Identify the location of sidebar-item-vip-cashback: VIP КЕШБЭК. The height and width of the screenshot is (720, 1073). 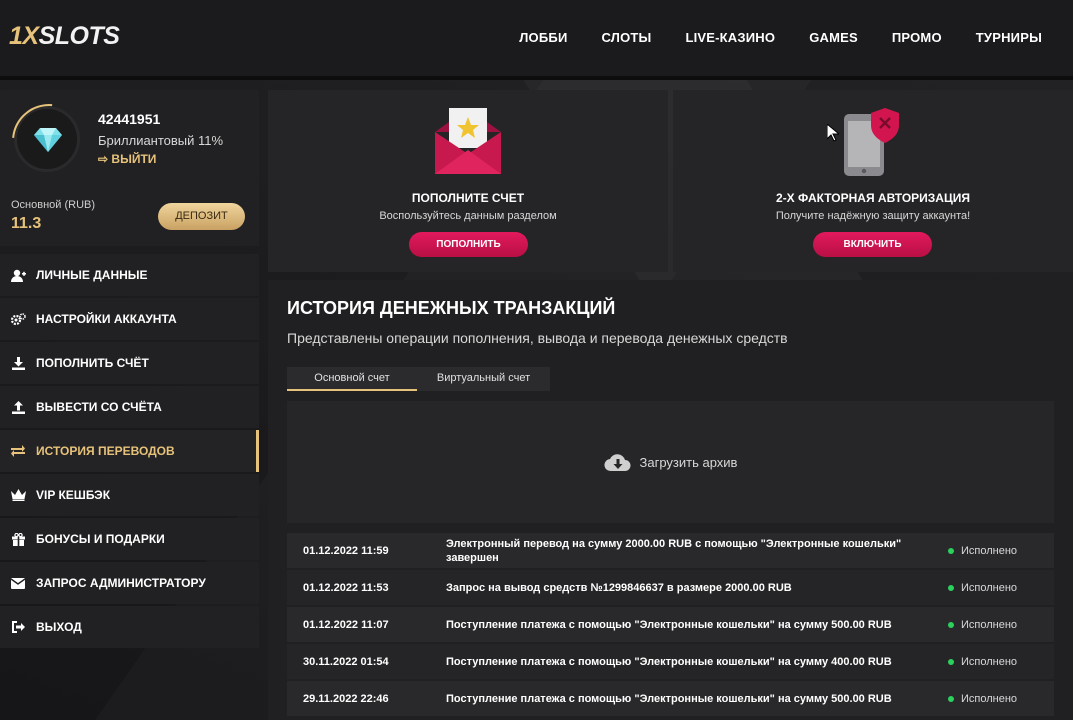
(129, 495).